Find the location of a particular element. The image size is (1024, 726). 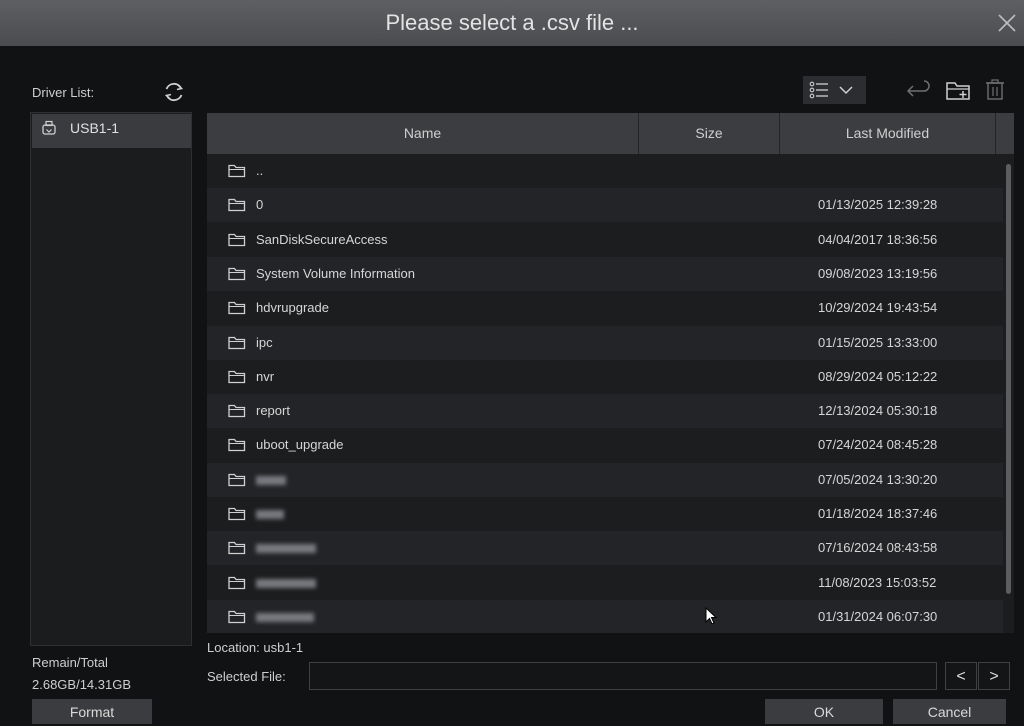

scrollbar-thumb is located at coordinates (1008, 379).